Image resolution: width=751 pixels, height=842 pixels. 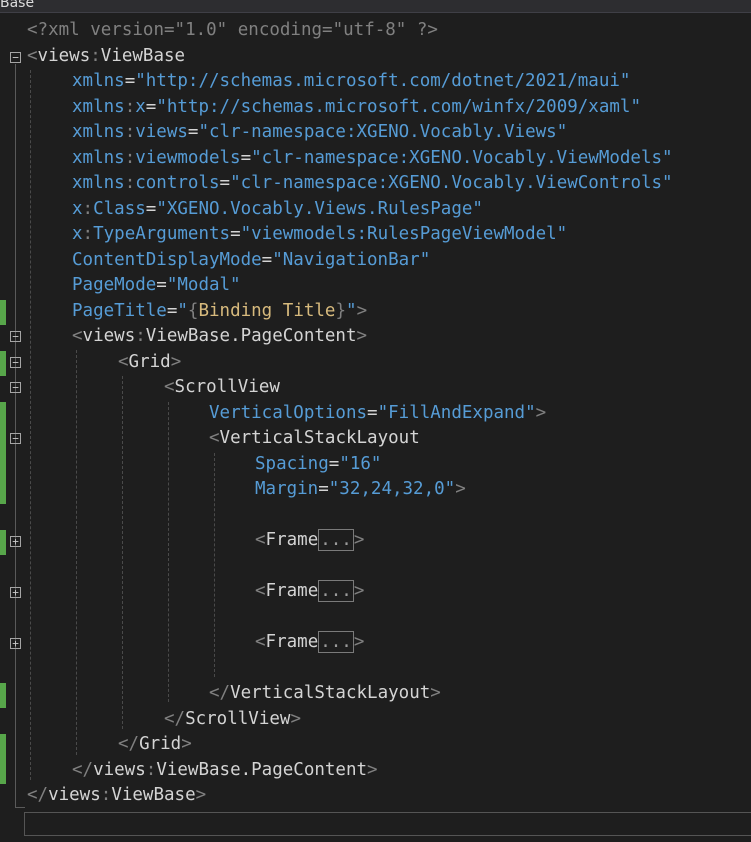 I want to click on attr-value: "utf-8", so click(x=369, y=30).